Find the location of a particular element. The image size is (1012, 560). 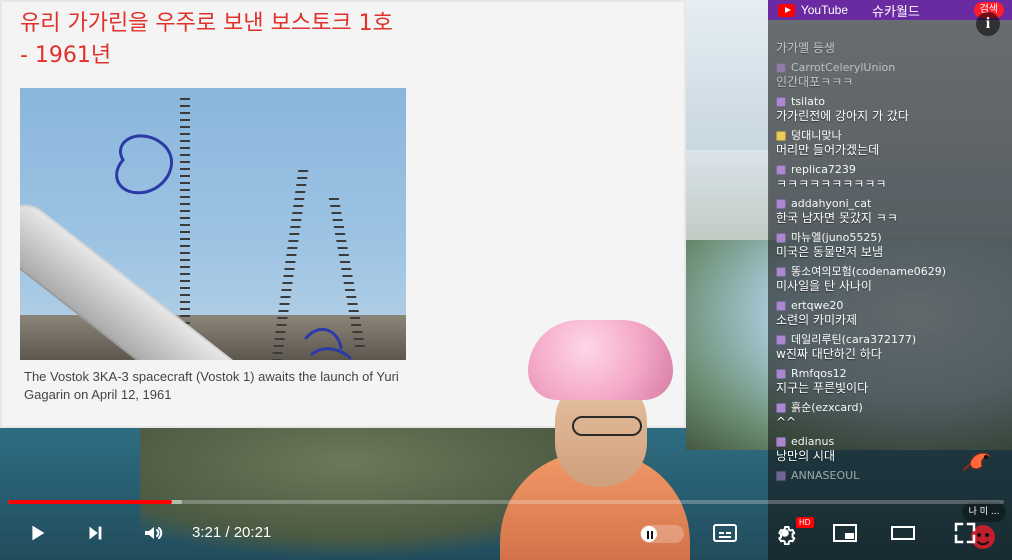

miniplayer-button is located at coordinates (845, 533).